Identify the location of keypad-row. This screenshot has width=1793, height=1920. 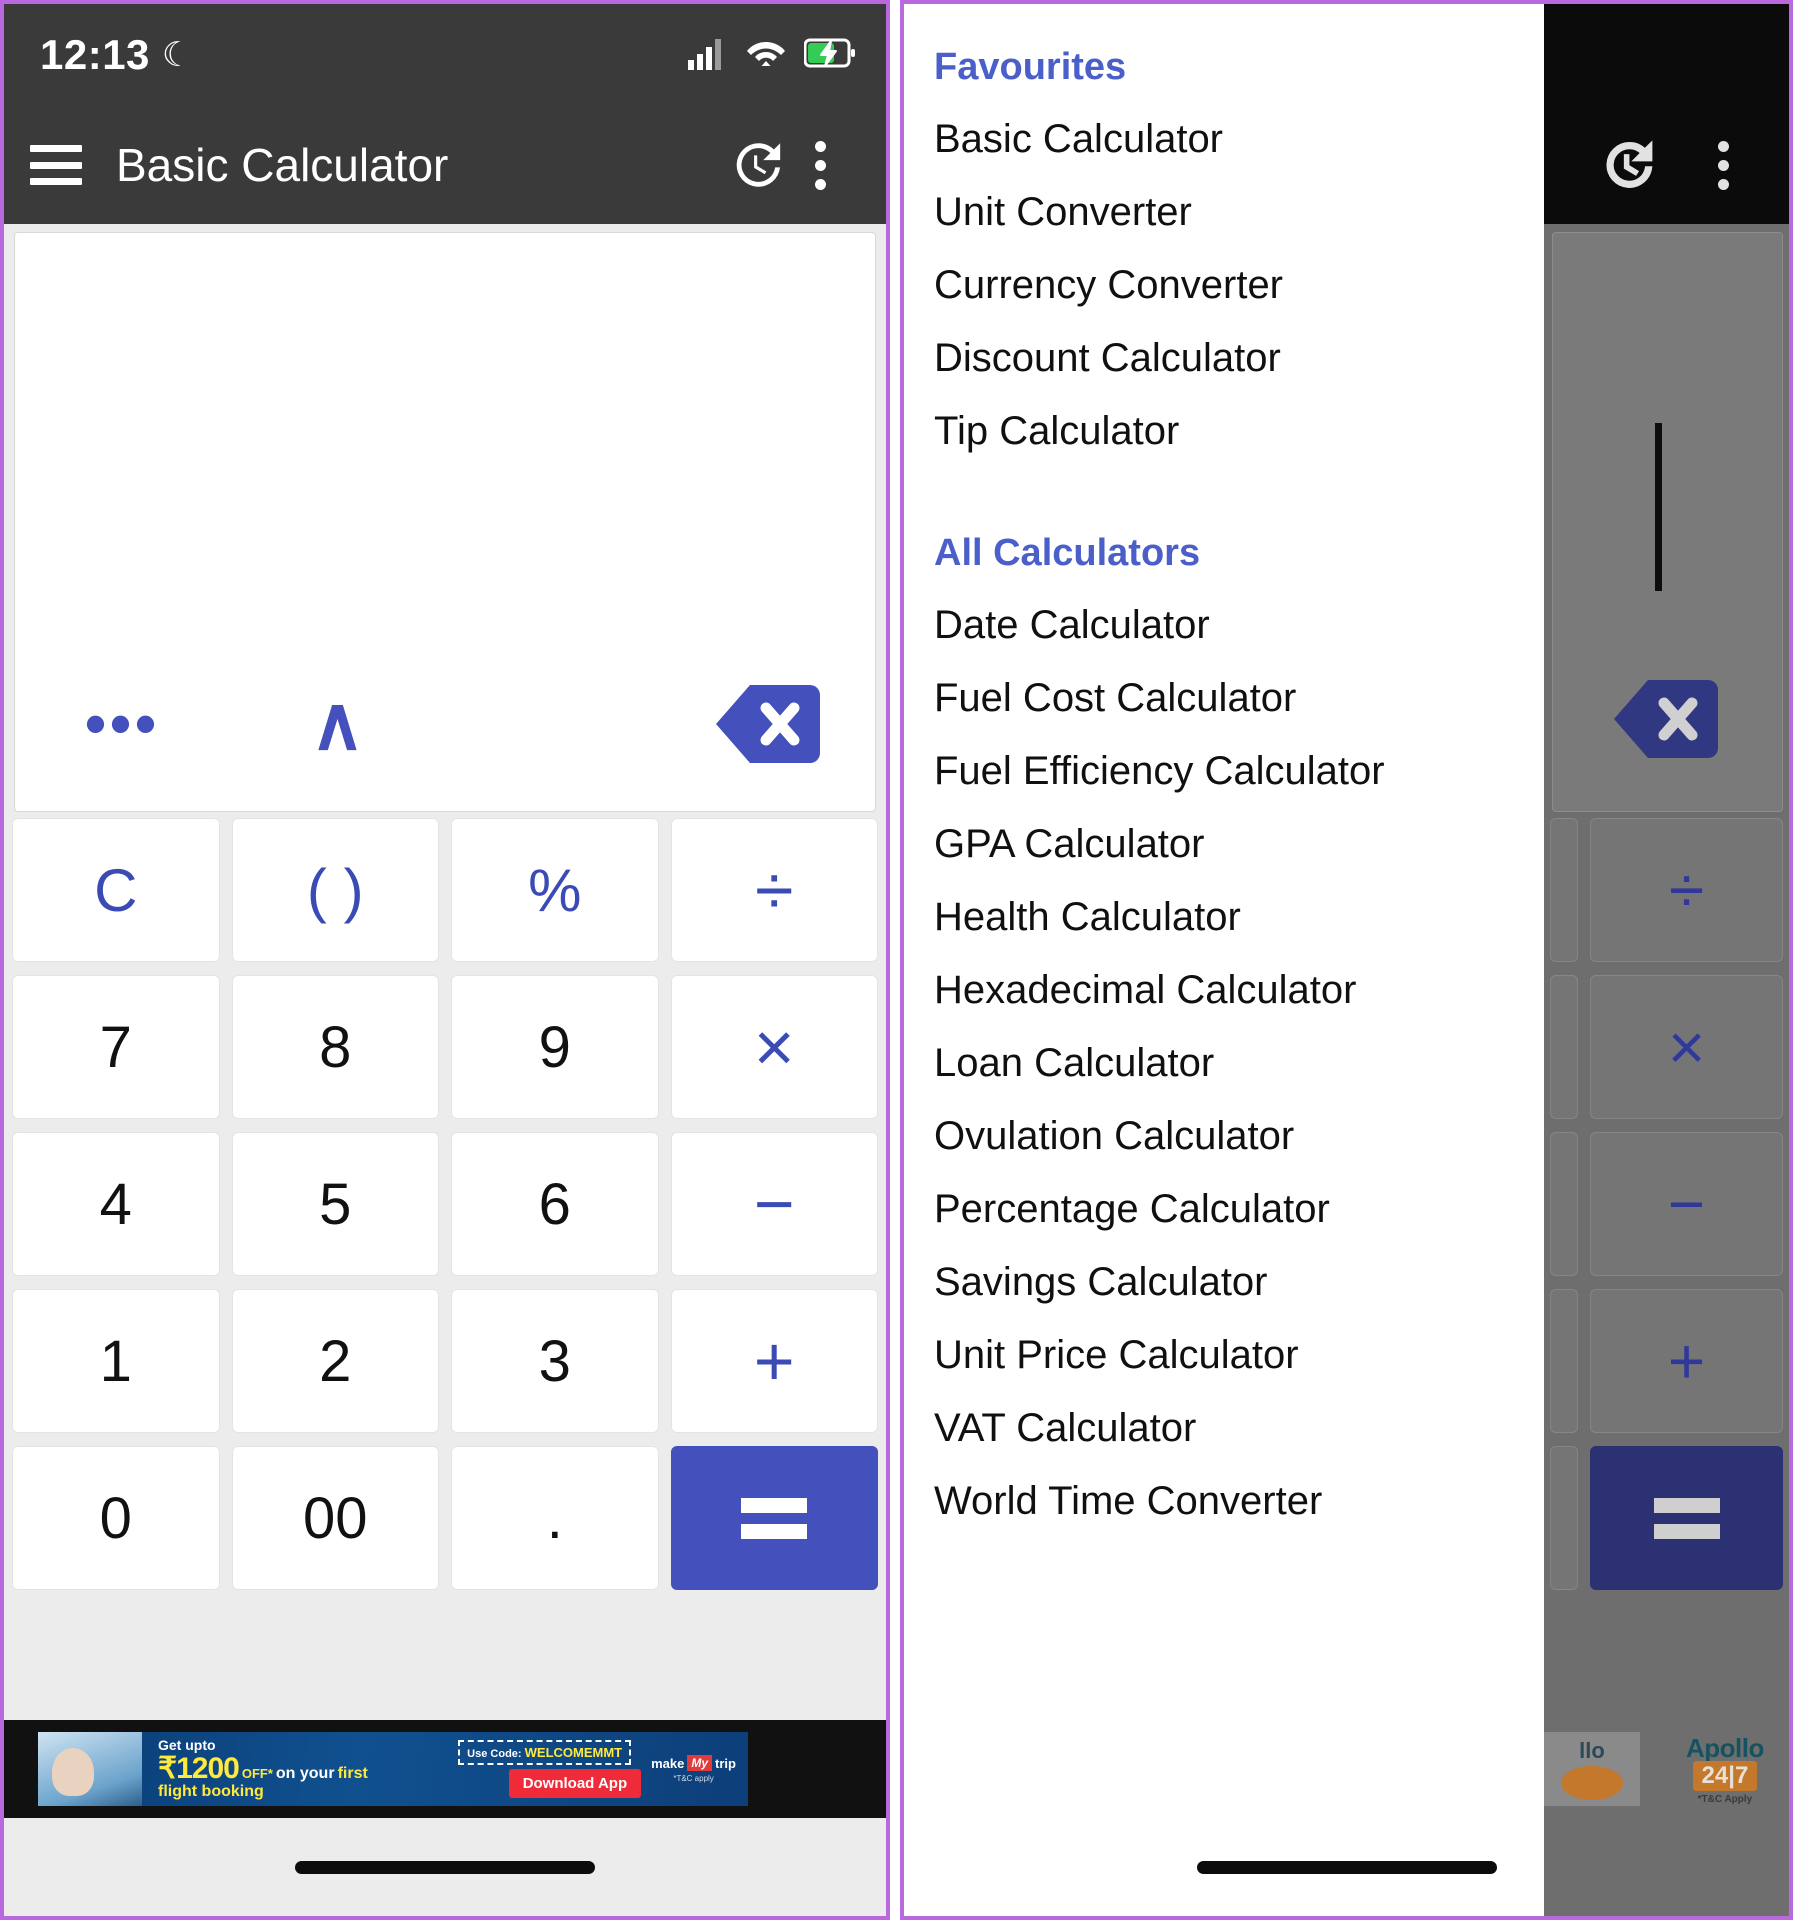
(1666, 1518).